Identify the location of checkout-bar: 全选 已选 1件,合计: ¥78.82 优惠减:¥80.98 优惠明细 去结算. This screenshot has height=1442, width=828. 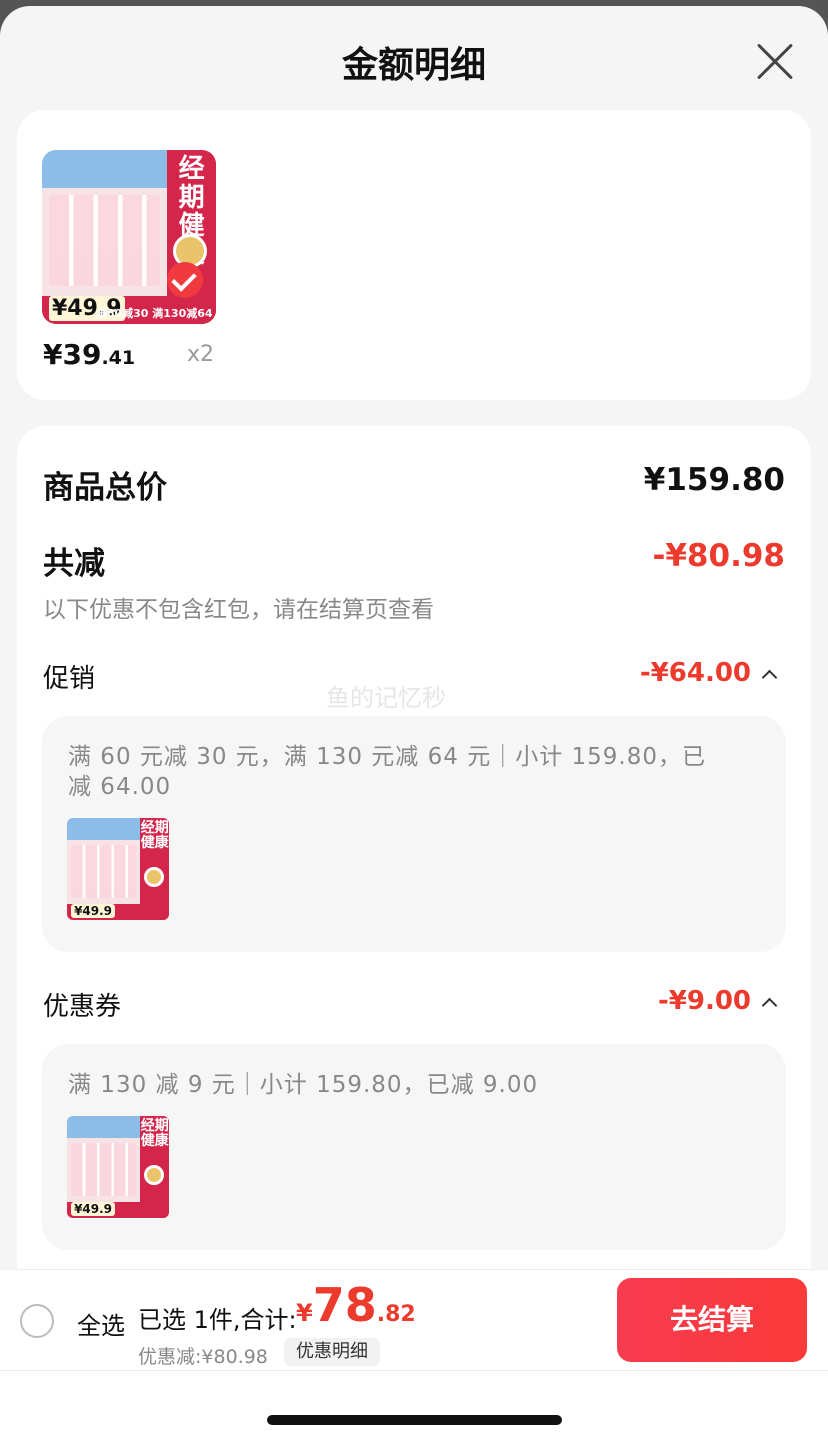
(414, 1355).